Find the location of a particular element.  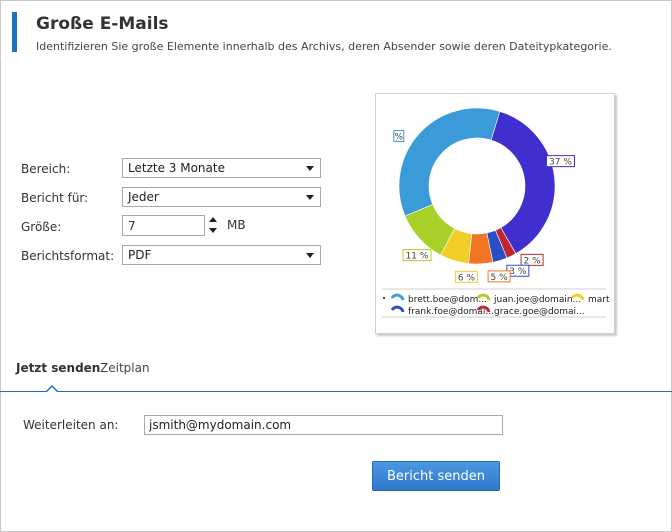

range-select-value: Letzte 3 Monate is located at coordinates (176, 168).